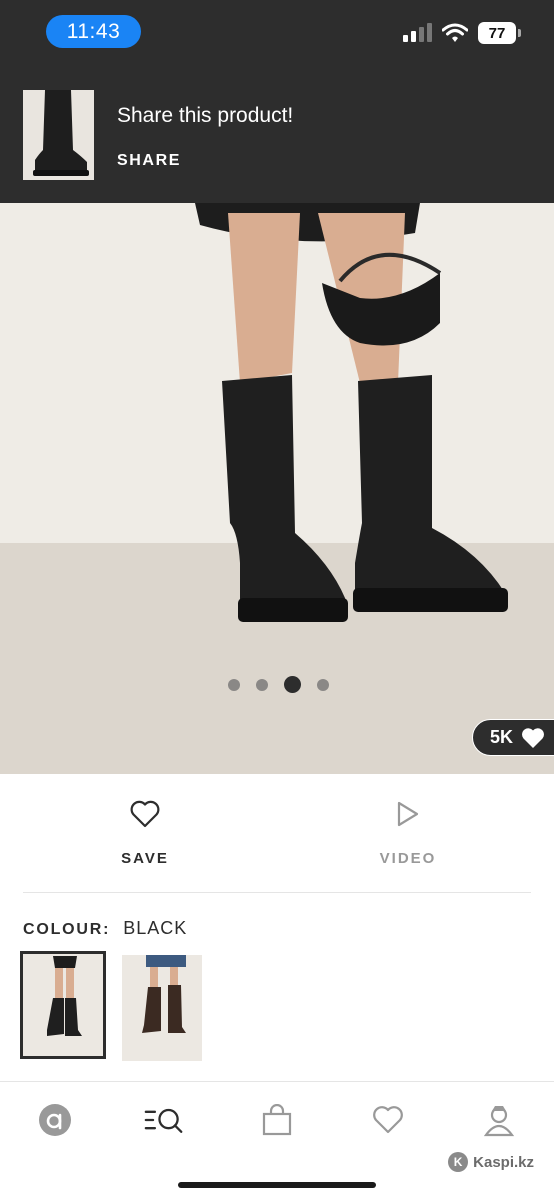  I want to click on status-icons: 77, so click(461, 33).